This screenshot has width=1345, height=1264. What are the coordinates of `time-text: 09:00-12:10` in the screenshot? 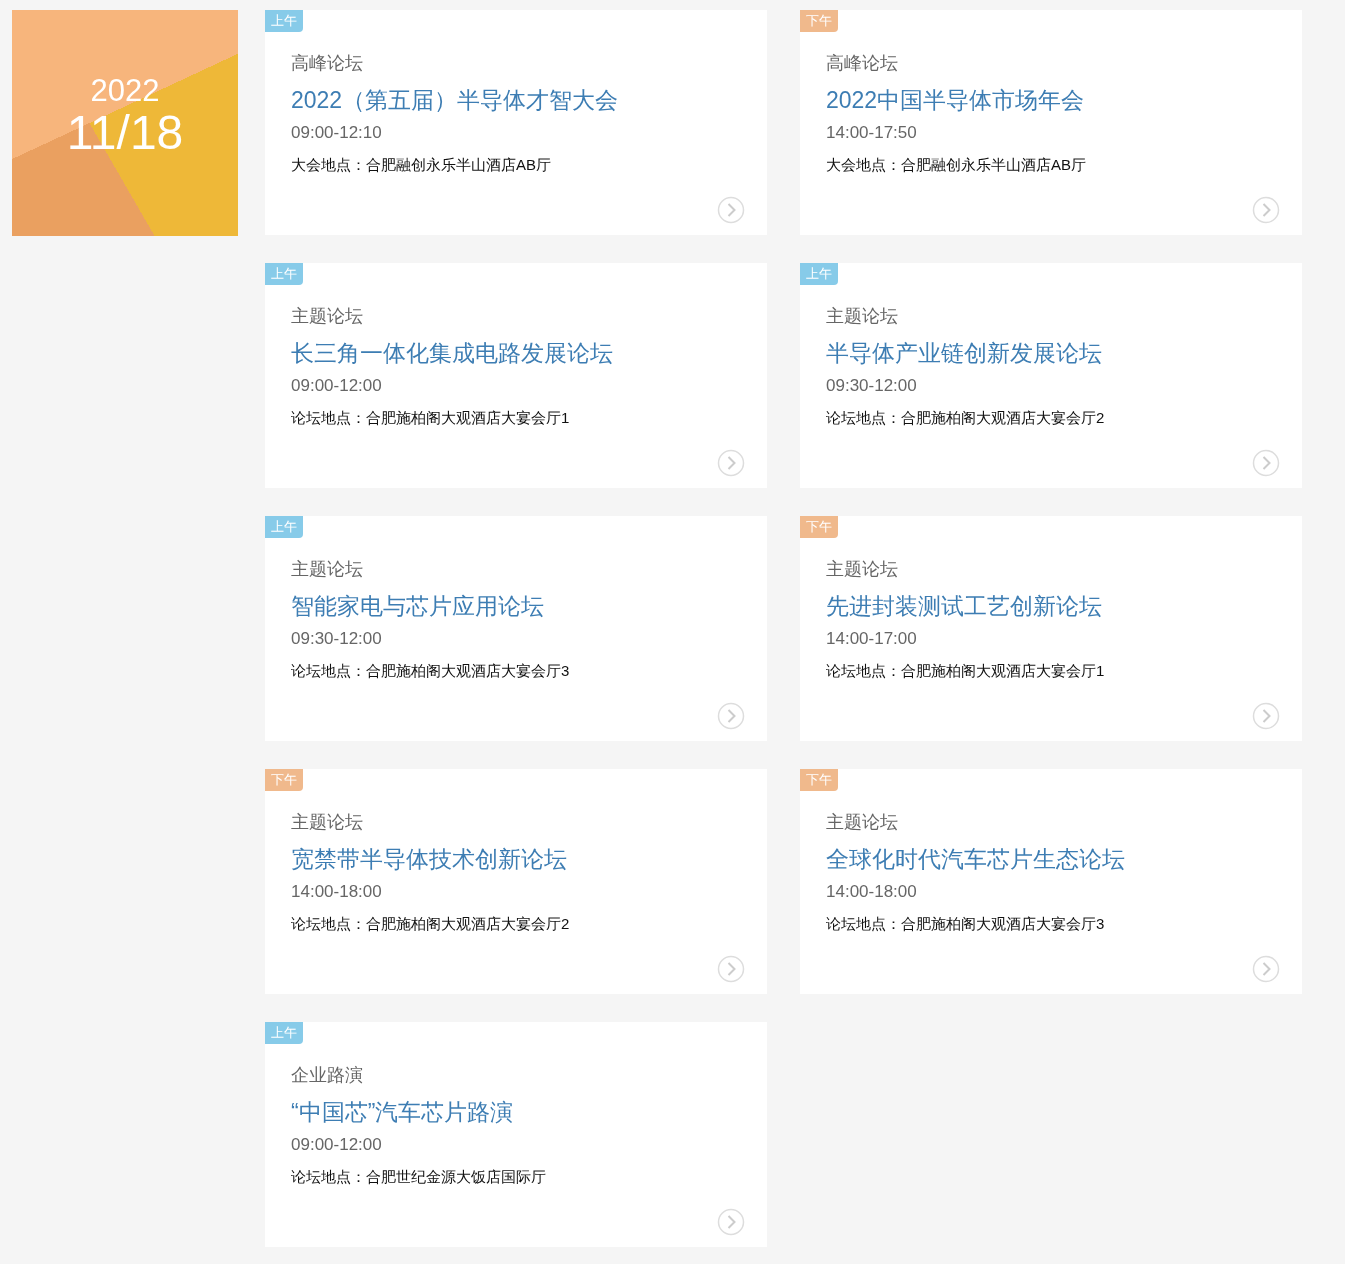 It's located at (337, 133).